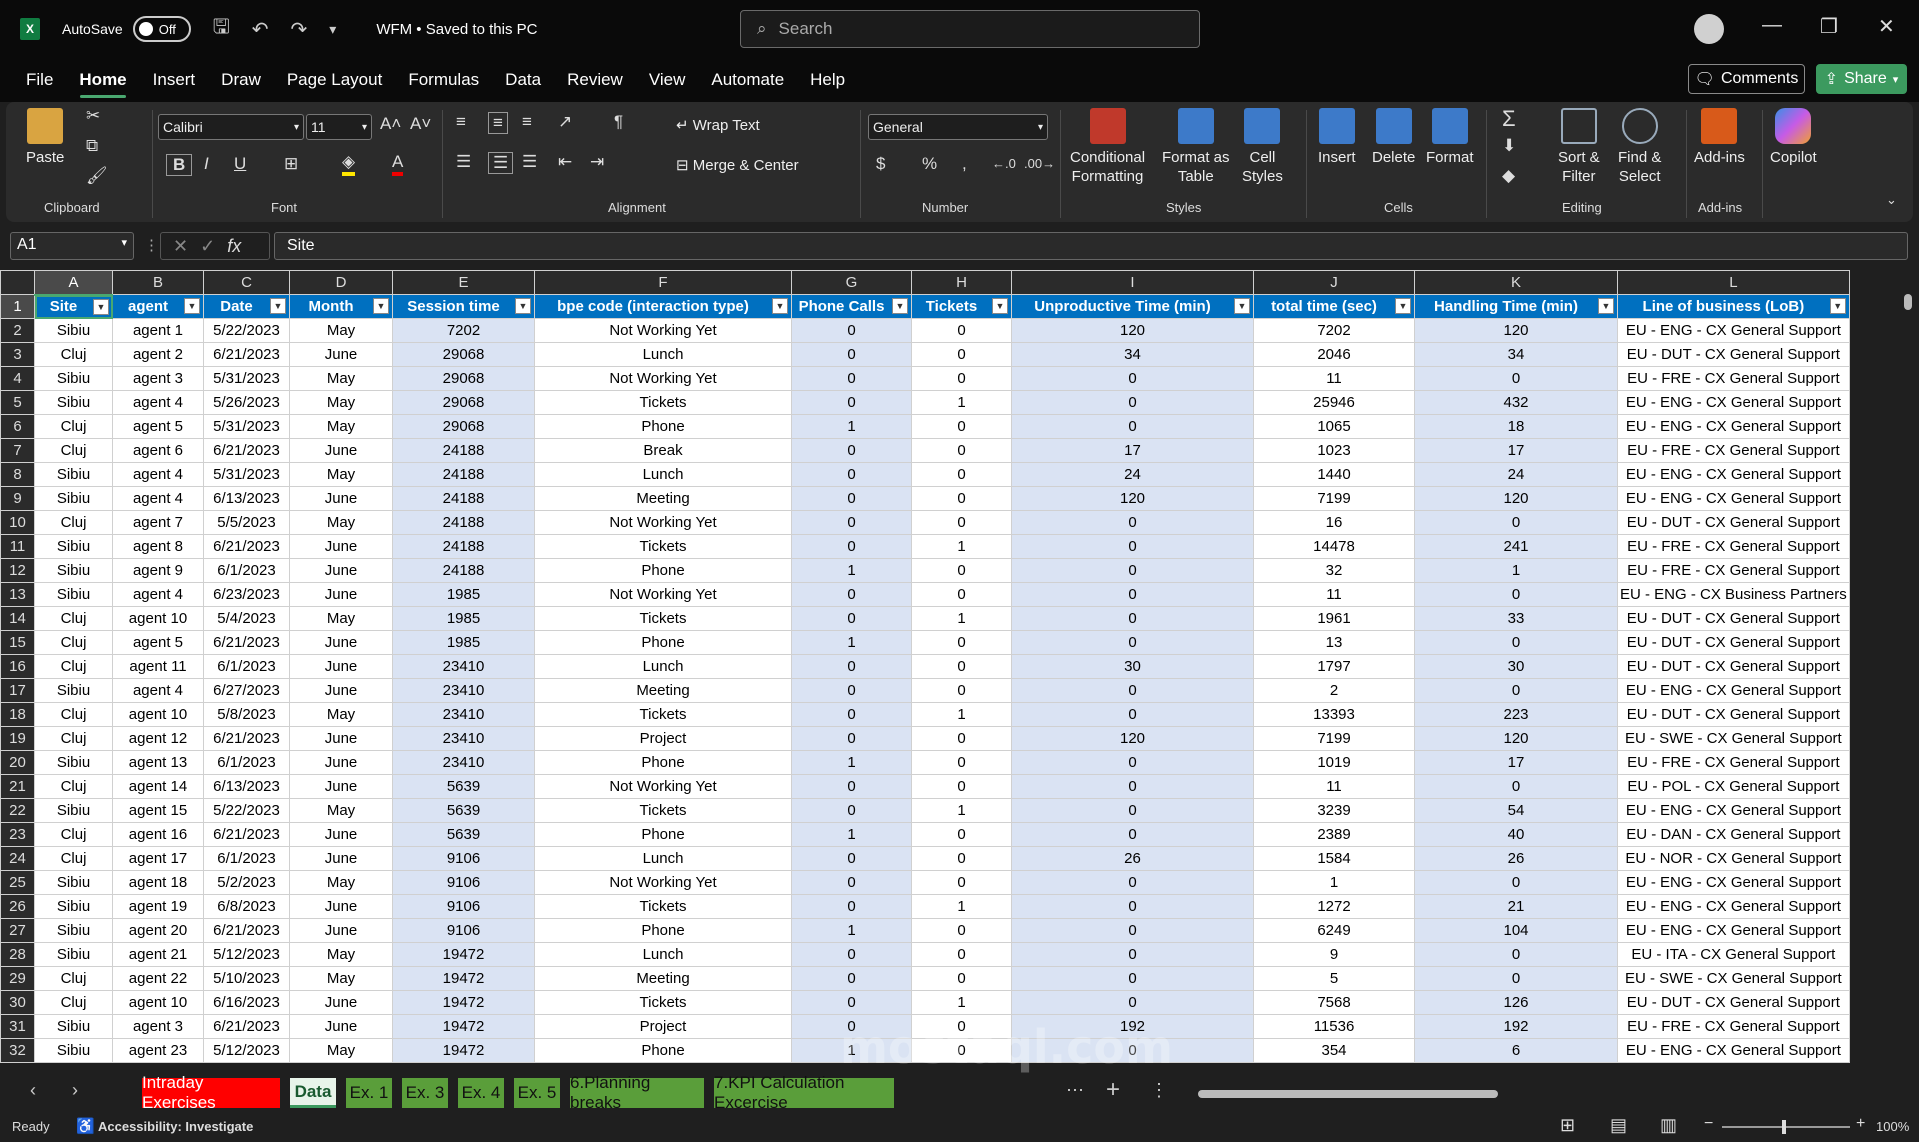 The width and height of the screenshot is (1919, 1142). What do you see at coordinates (73, 283) in the screenshot?
I see `column-header-a: A` at bounding box center [73, 283].